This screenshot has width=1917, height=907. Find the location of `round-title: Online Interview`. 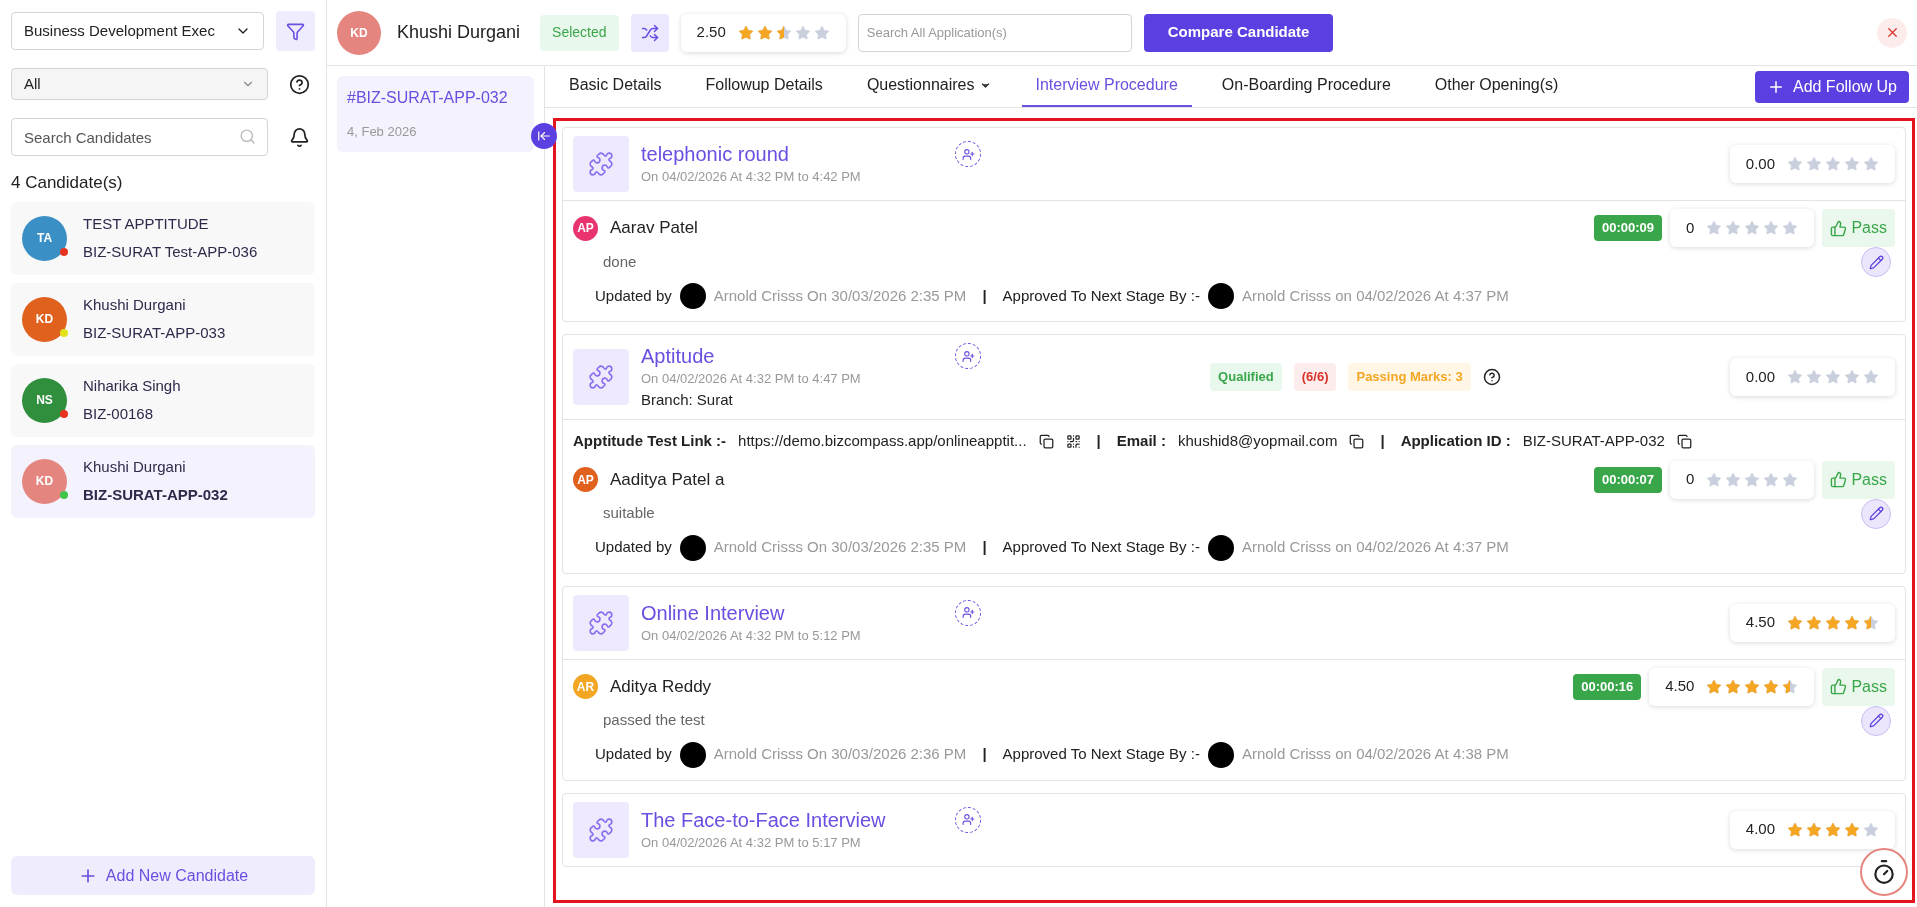

round-title: Online Interview is located at coordinates (713, 613).